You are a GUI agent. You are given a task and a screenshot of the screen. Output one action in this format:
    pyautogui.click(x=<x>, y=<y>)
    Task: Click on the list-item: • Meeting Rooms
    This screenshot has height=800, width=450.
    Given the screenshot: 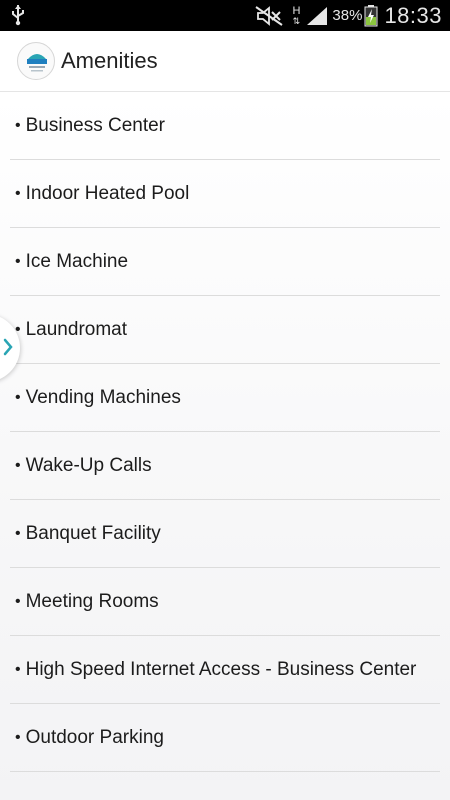 What is the action you would take?
    pyautogui.click(x=225, y=602)
    